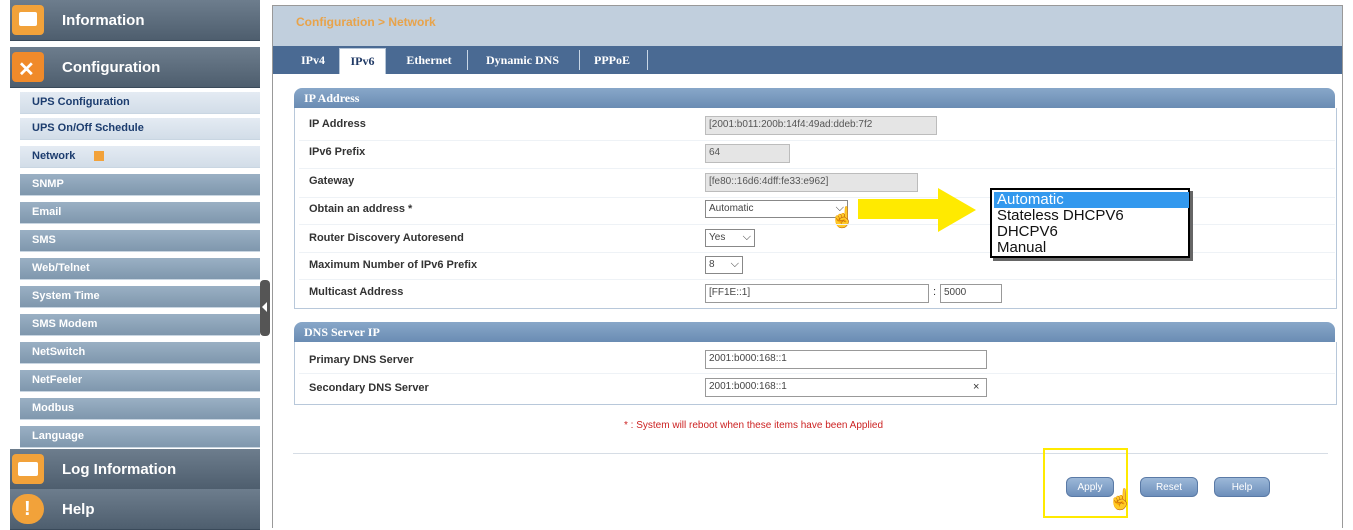 This screenshot has width=1353, height=530. What do you see at coordinates (810, 453) in the screenshot?
I see `divider` at bounding box center [810, 453].